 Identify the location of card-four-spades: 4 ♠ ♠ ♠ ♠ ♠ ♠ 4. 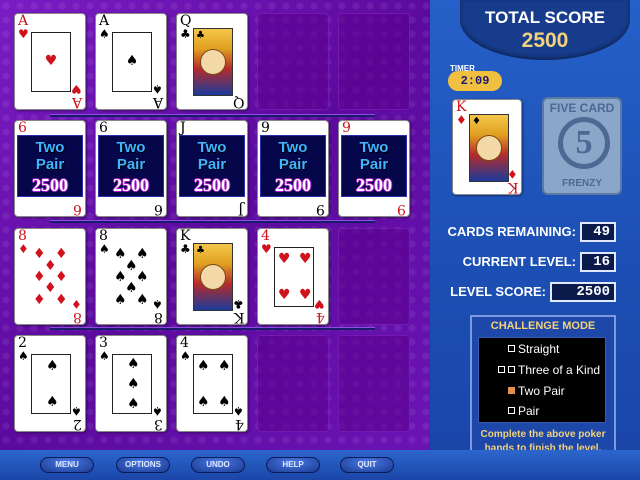
(212, 383).